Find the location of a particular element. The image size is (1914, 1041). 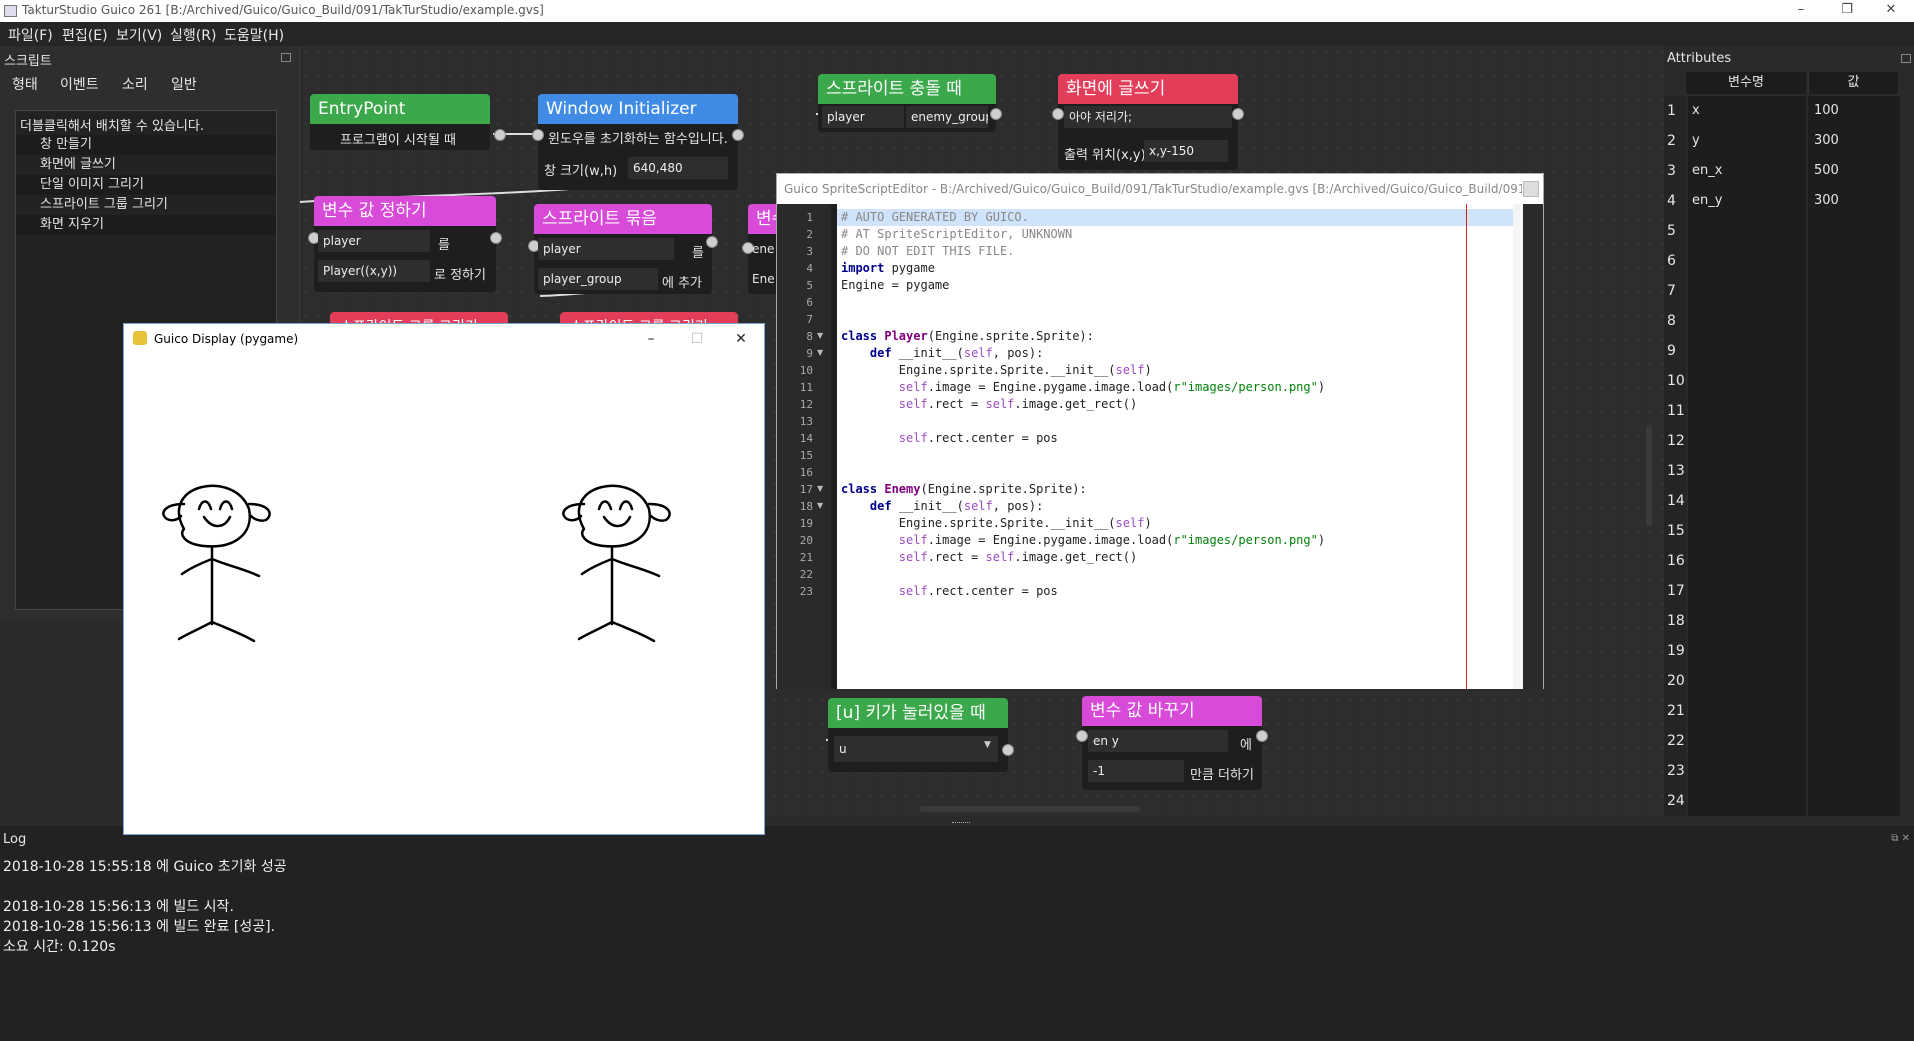

row-number: 13 is located at coordinates (1675, 471).